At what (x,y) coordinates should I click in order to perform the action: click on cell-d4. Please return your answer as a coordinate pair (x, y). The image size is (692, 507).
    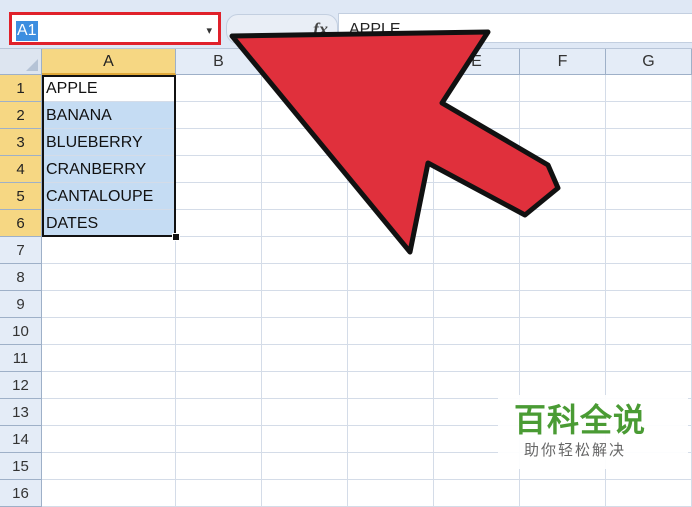
    Looking at the image, I should click on (391, 169).